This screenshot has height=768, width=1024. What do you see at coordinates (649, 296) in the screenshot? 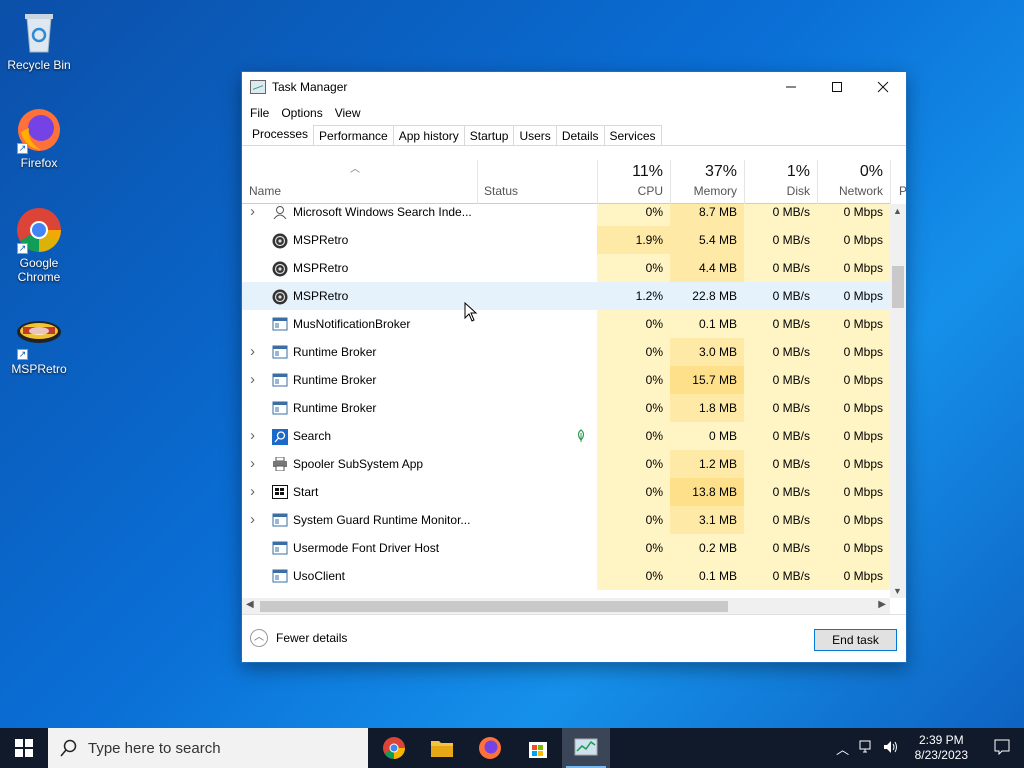
I see `process-cpu: 1.2%` at bounding box center [649, 296].